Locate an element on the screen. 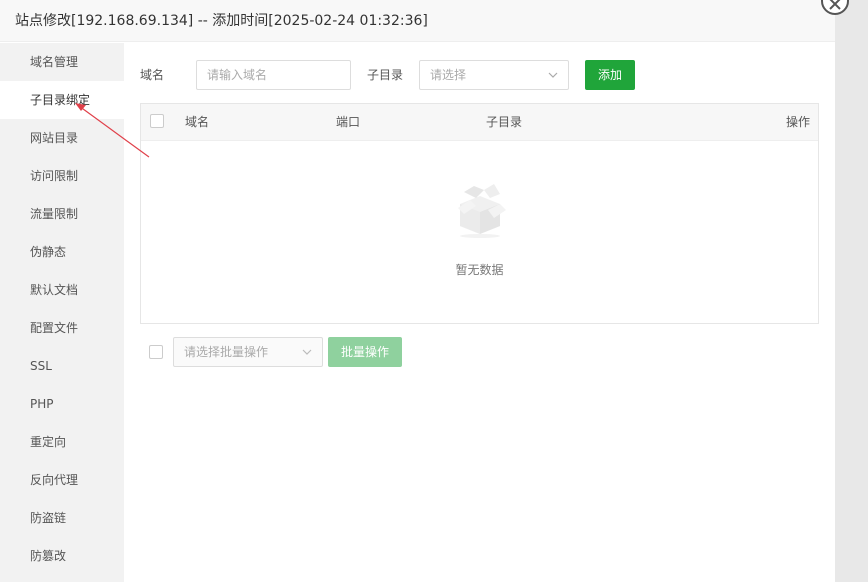 The height and width of the screenshot is (582, 868). close-icon is located at coordinates (835, 5).